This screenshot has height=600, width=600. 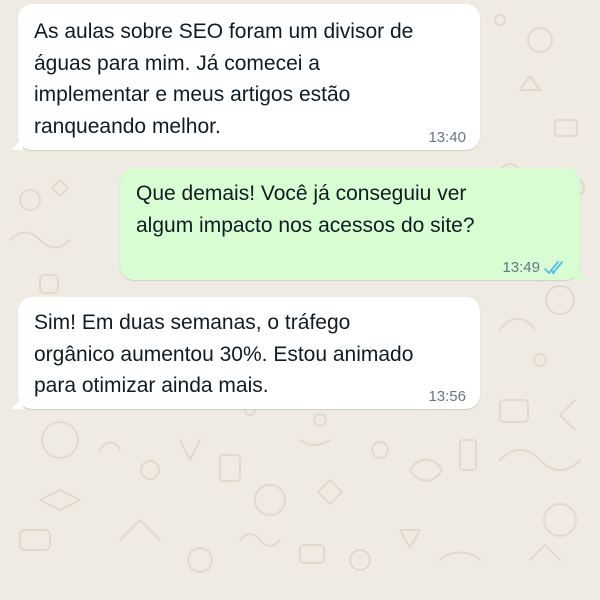 I want to click on message-meta: 13:56, so click(x=447, y=396).